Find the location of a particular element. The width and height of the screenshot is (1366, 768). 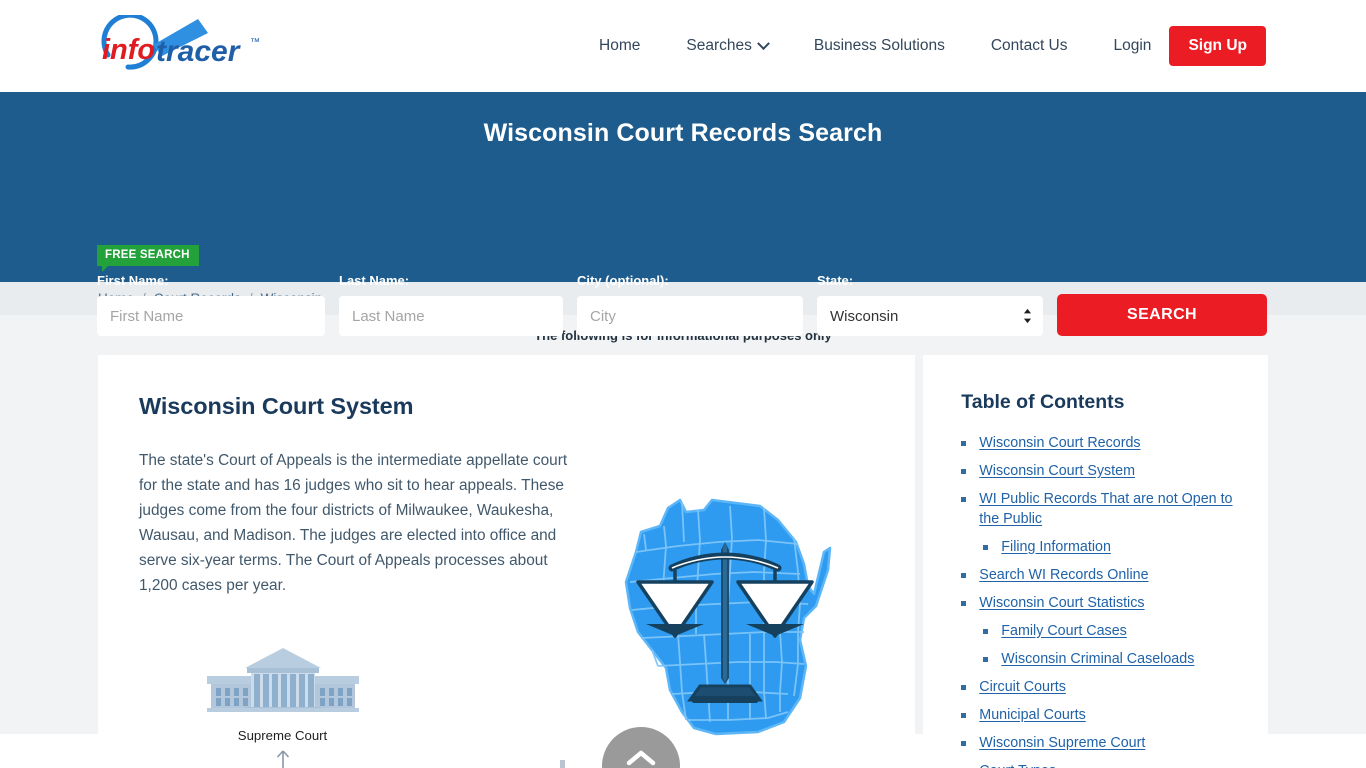

list-item: Municipal Courts is located at coordinates (1102, 716).